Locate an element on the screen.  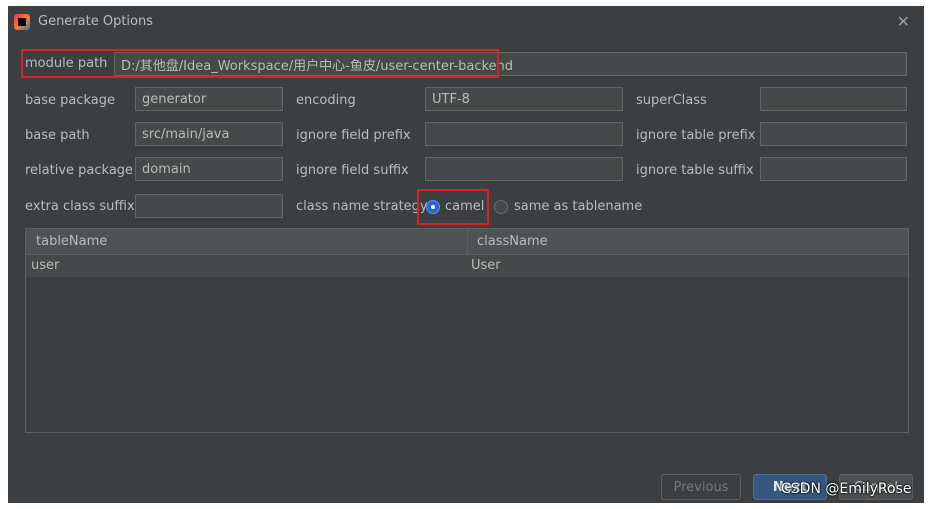
base-package-input is located at coordinates (209, 99).